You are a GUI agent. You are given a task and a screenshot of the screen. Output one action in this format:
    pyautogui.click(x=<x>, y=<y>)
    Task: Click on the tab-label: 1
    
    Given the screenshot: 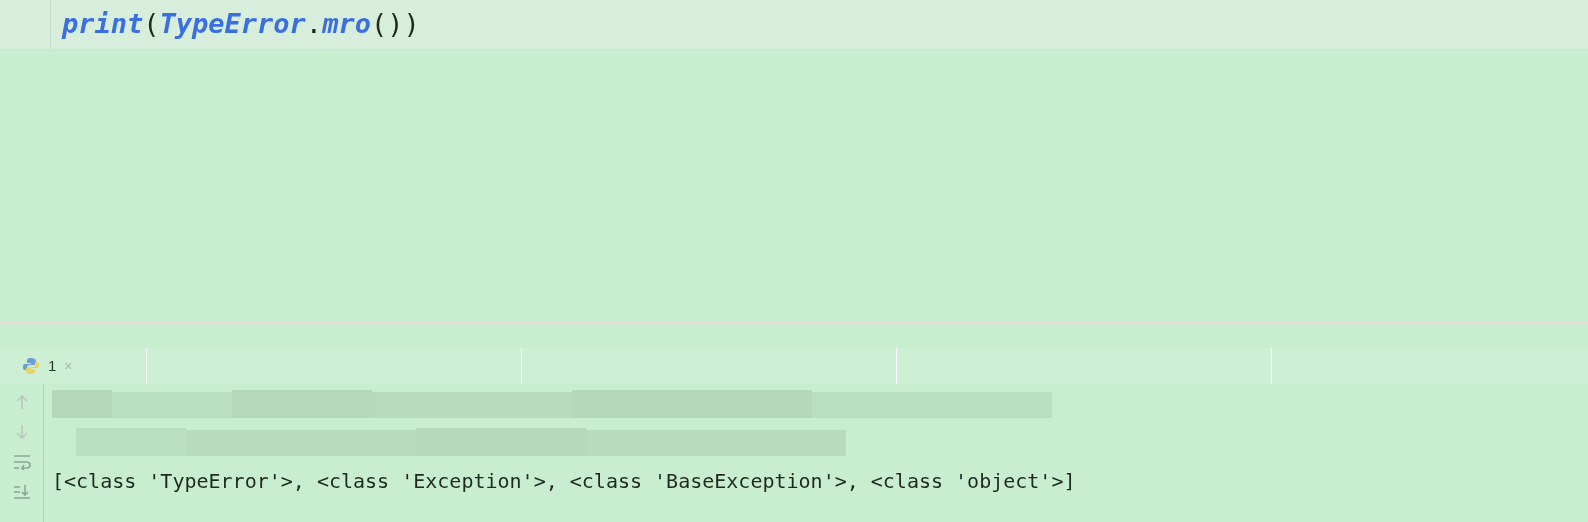 What is the action you would take?
    pyautogui.click(x=52, y=365)
    